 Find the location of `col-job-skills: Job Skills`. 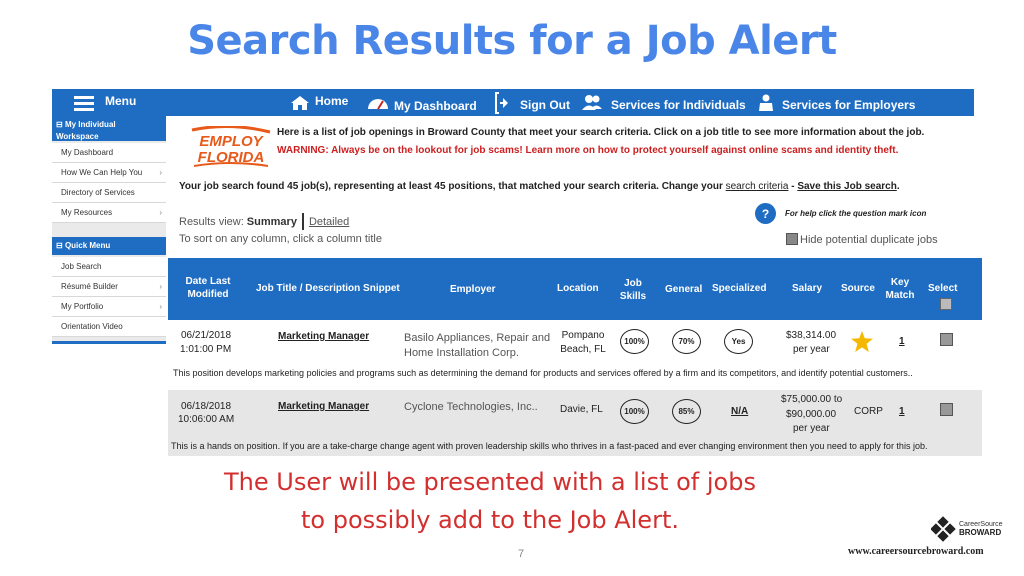

col-job-skills: Job Skills is located at coordinates (633, 290).